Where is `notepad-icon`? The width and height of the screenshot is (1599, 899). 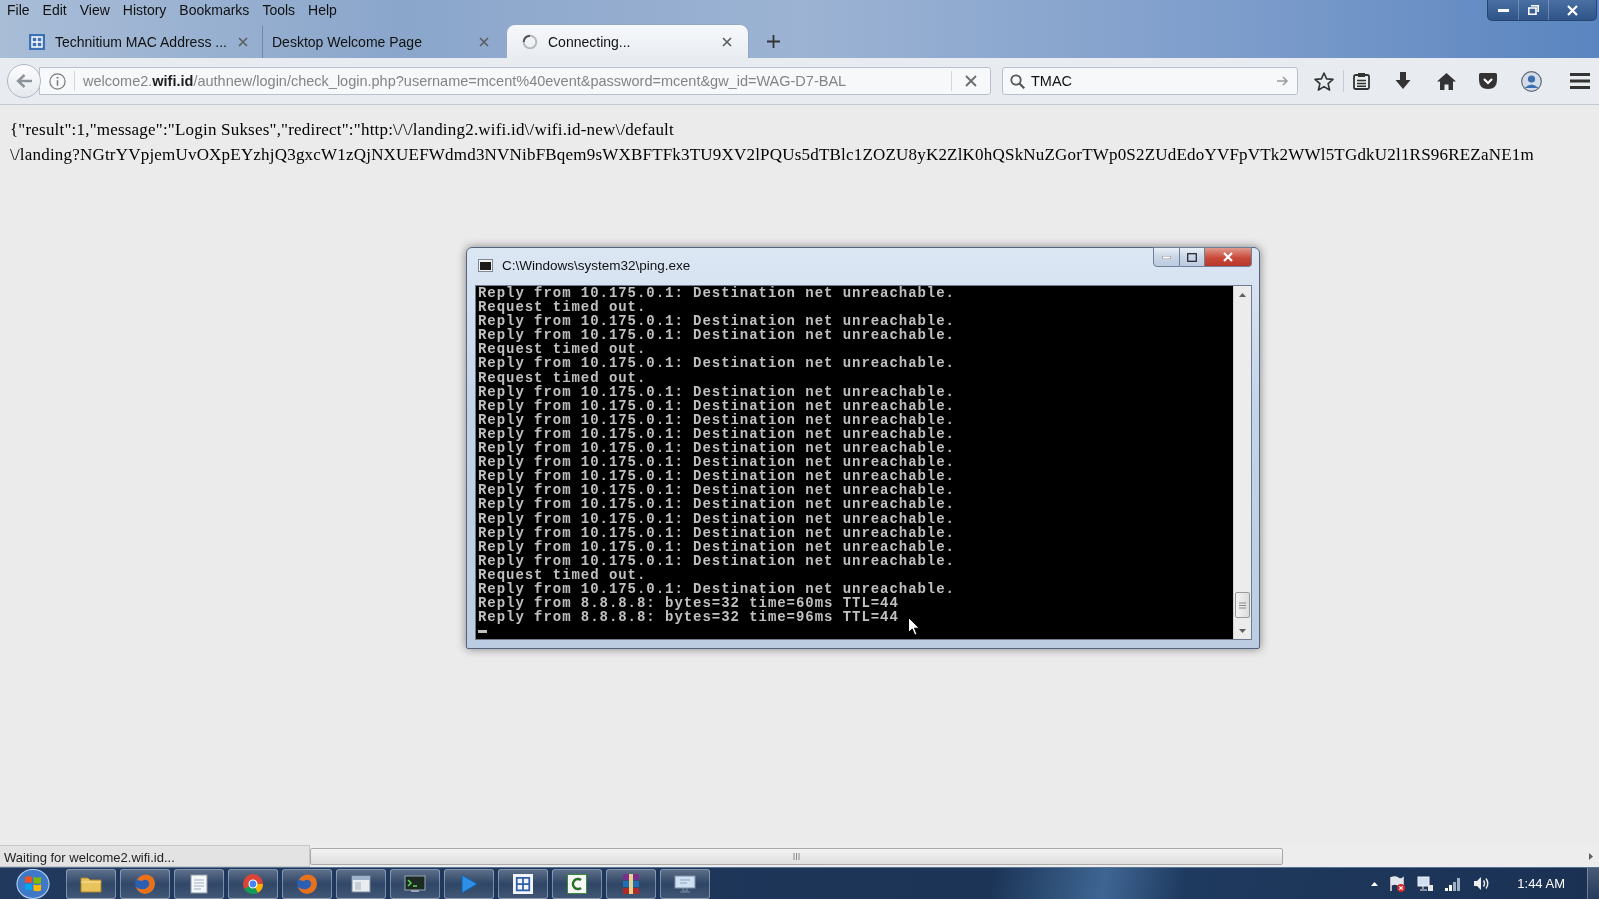
notepad-icon is located at coordinates (199, 883).